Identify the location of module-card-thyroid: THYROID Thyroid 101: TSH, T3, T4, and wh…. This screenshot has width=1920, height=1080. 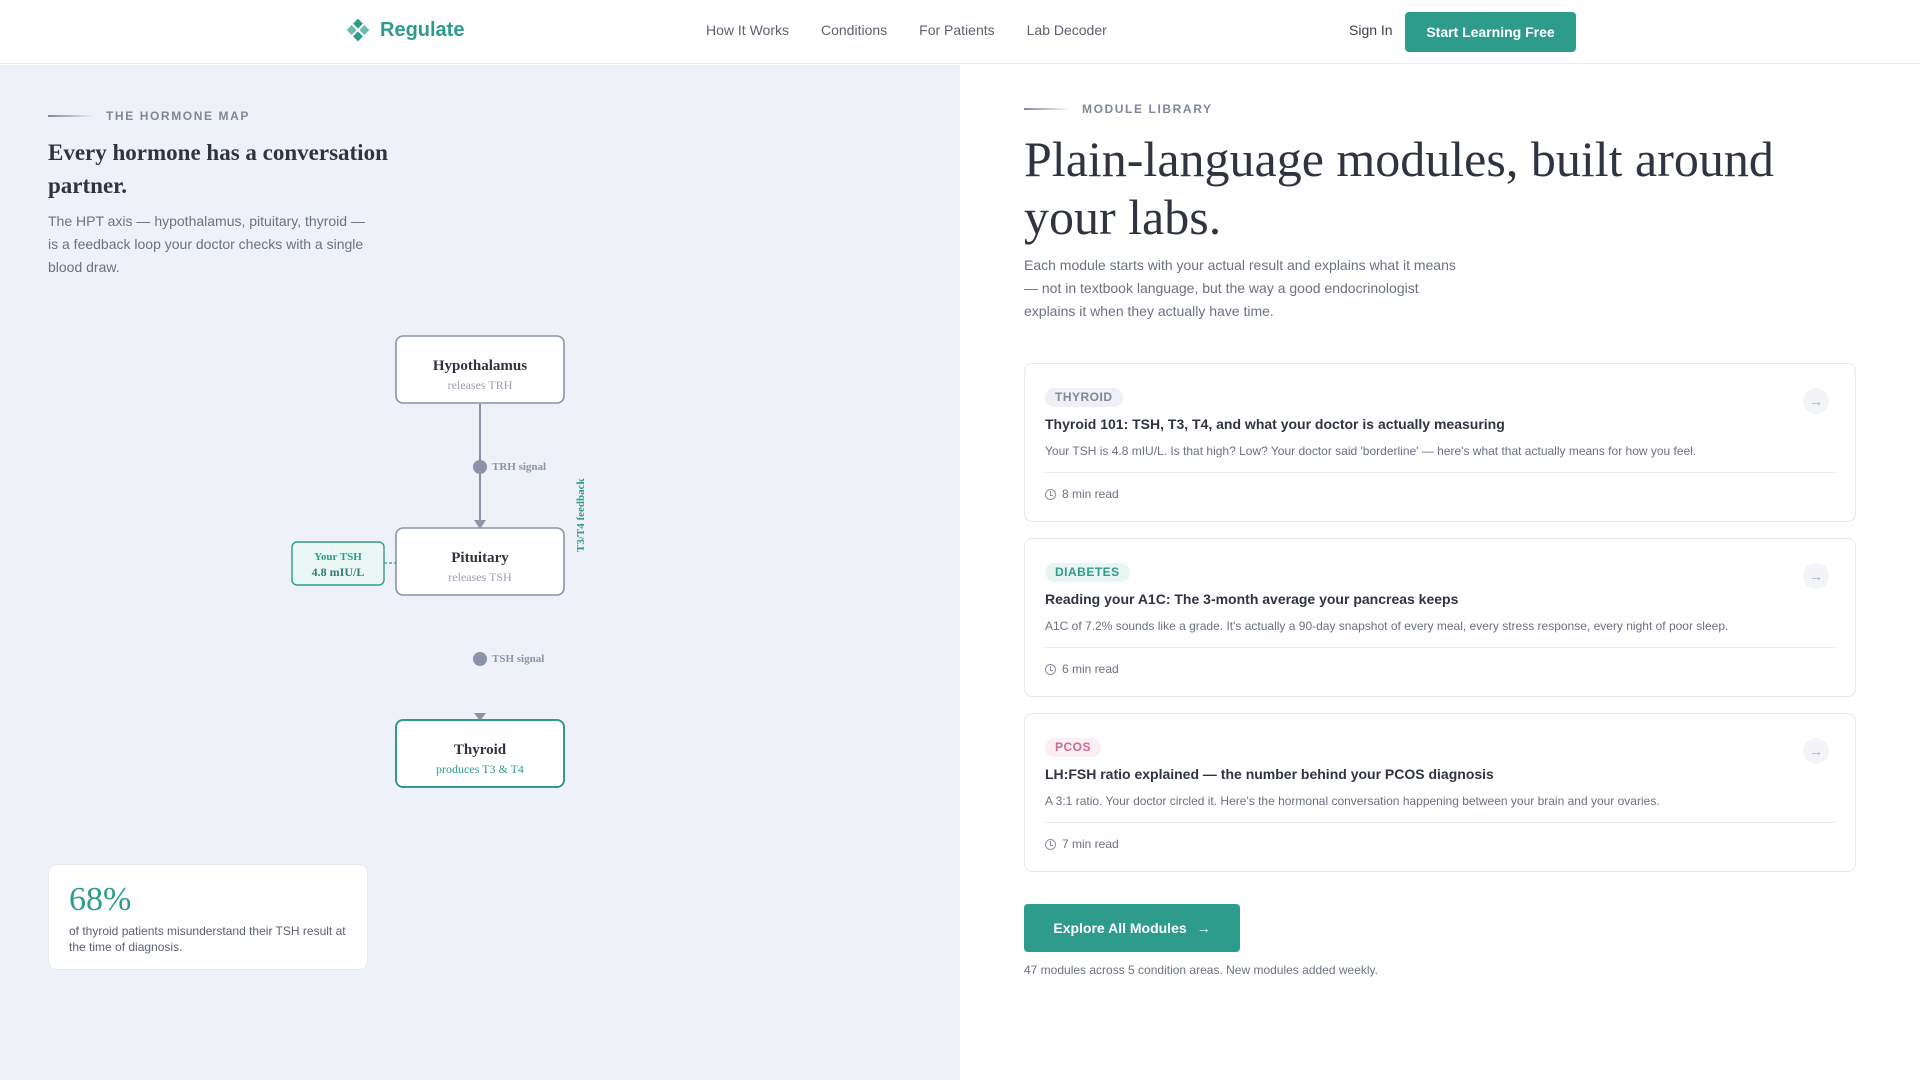
(1440, 442).